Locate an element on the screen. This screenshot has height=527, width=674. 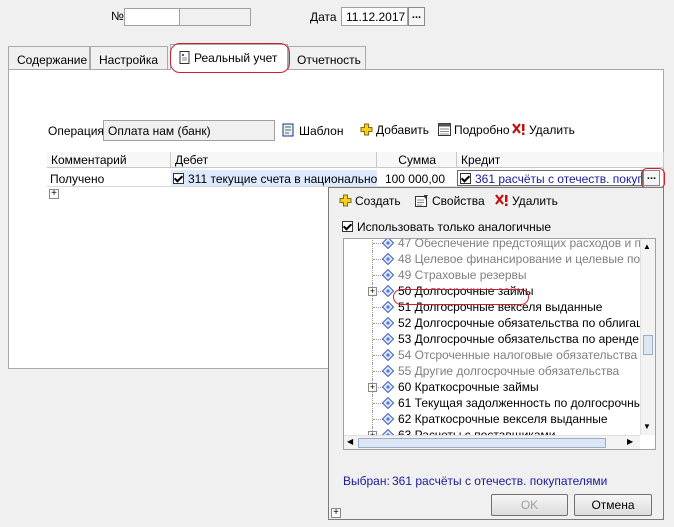
row-credit: 361 расчёты с отечеств. покупат is located at coordinates (559, 179).